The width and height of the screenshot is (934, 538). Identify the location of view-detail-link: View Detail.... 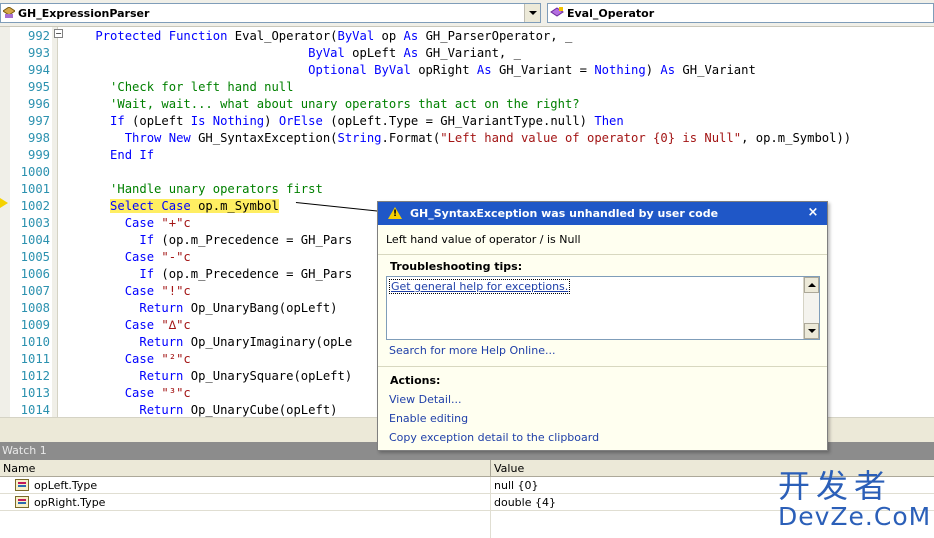
(425, 399).